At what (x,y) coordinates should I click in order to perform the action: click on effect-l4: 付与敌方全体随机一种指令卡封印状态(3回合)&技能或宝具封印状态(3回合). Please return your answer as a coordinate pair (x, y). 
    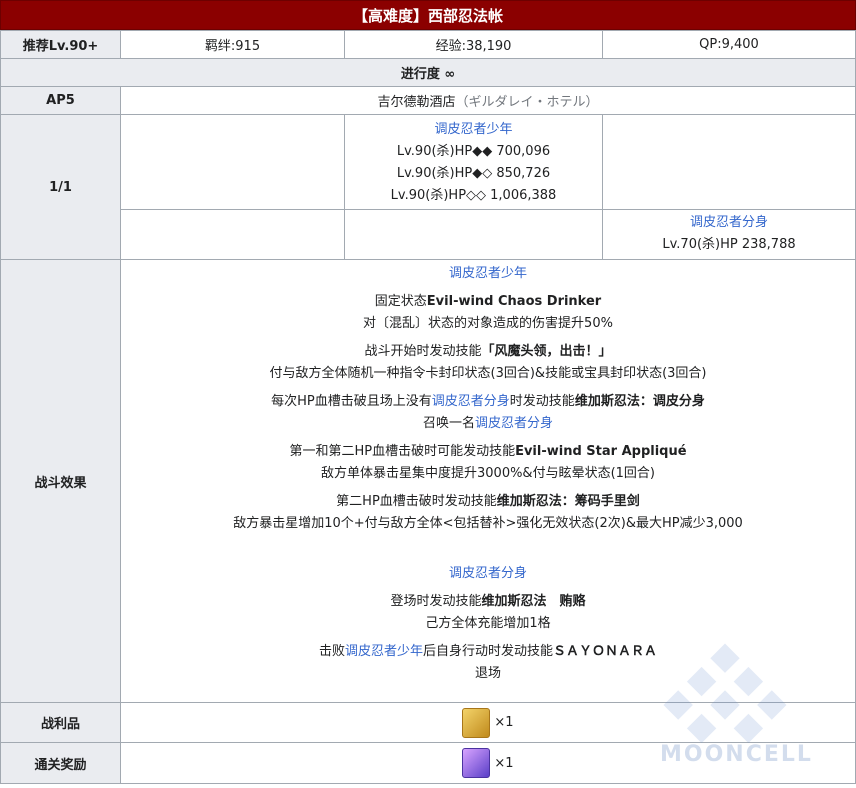
    Looking at the image, I should click on (488, 373).